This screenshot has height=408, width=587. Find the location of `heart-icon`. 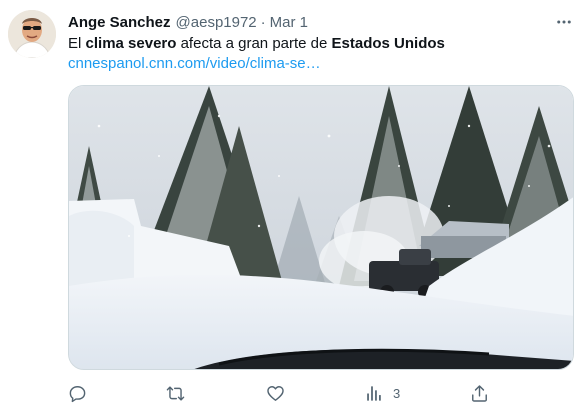

heart-icon is located at coordinates (275, 393).